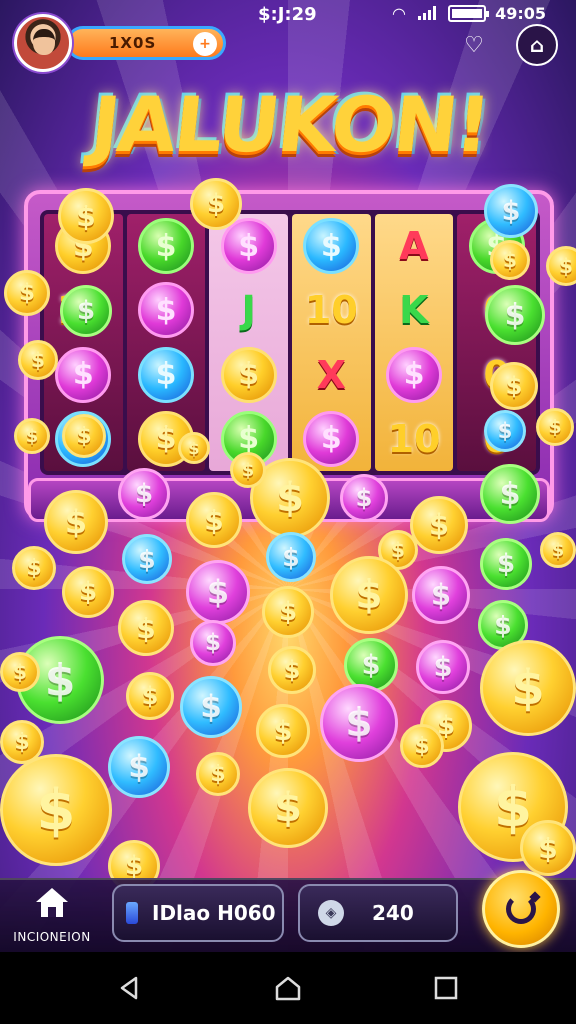  Describe the element at coordinates (331, 374) in the screenshot. I see `reel-symbol: X` at that location.